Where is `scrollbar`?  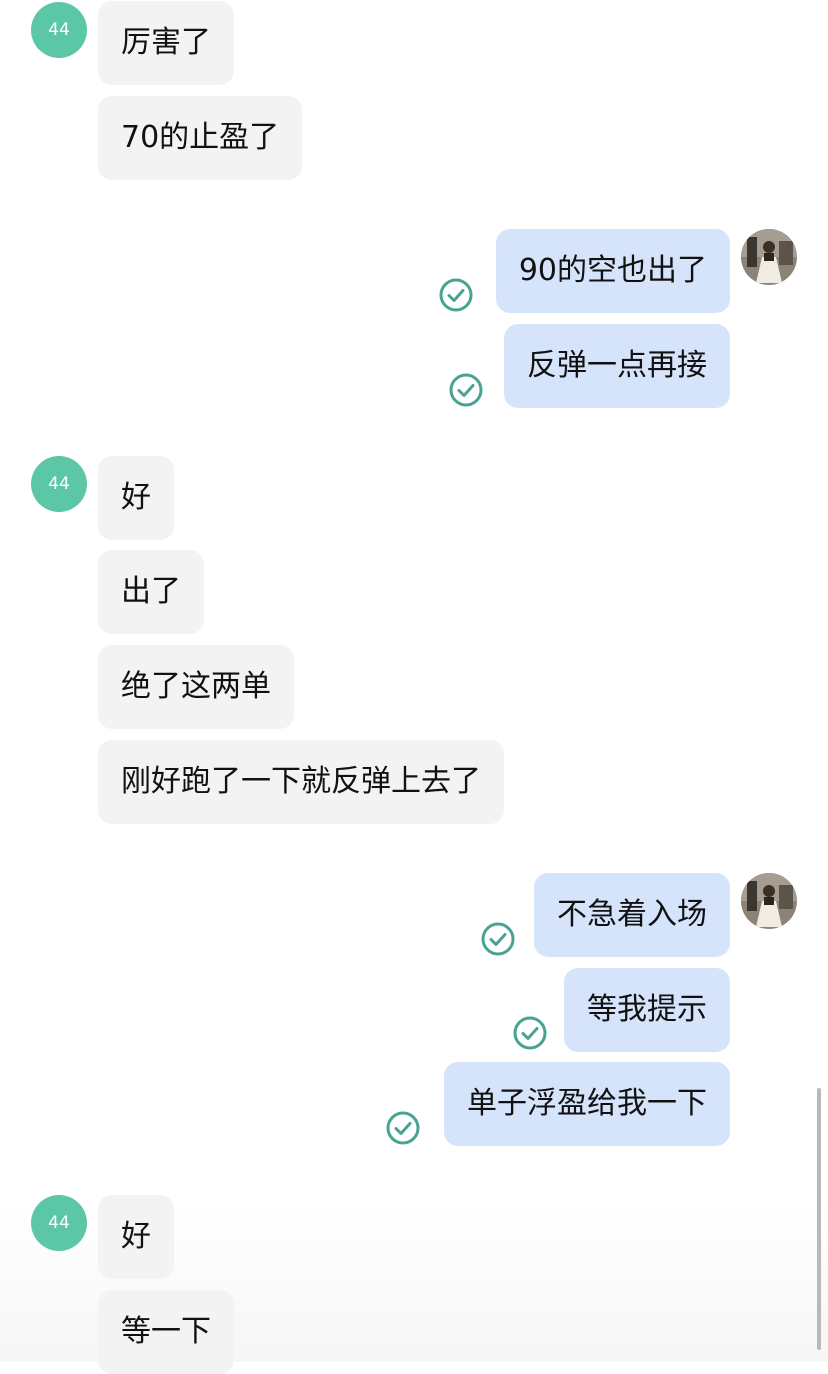 scrollbar is located at coordinates (819, 1219).